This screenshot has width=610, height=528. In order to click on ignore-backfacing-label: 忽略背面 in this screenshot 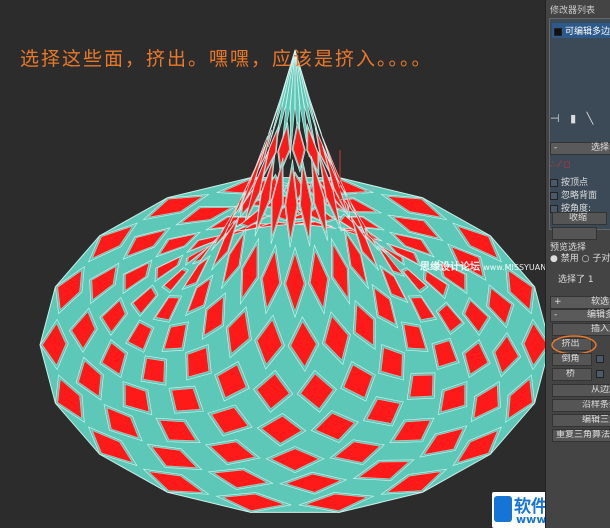, I will do `click(579, 196)`.